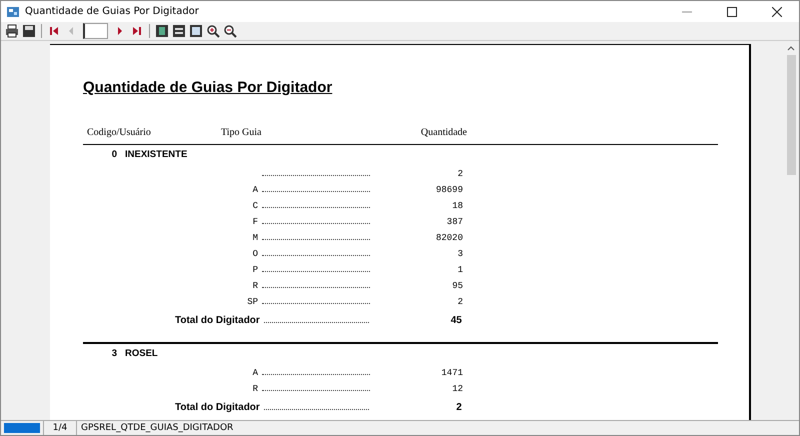 Image resolution: width=800 pixels, height=436 pixels. Describe the element at coordinates (22, 428) in the screenshot. I see `progress-bar` at that location.